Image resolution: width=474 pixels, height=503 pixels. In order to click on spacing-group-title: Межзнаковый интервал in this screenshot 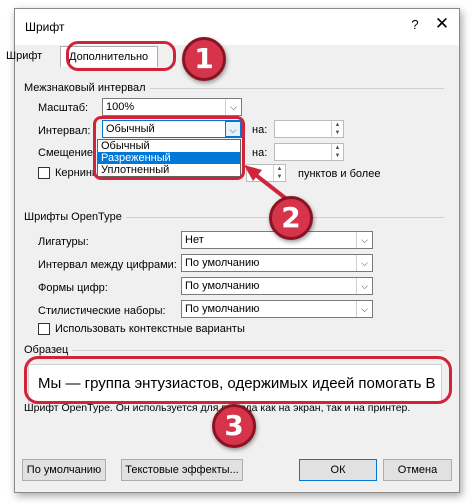, I will do `click(87, 88)`.